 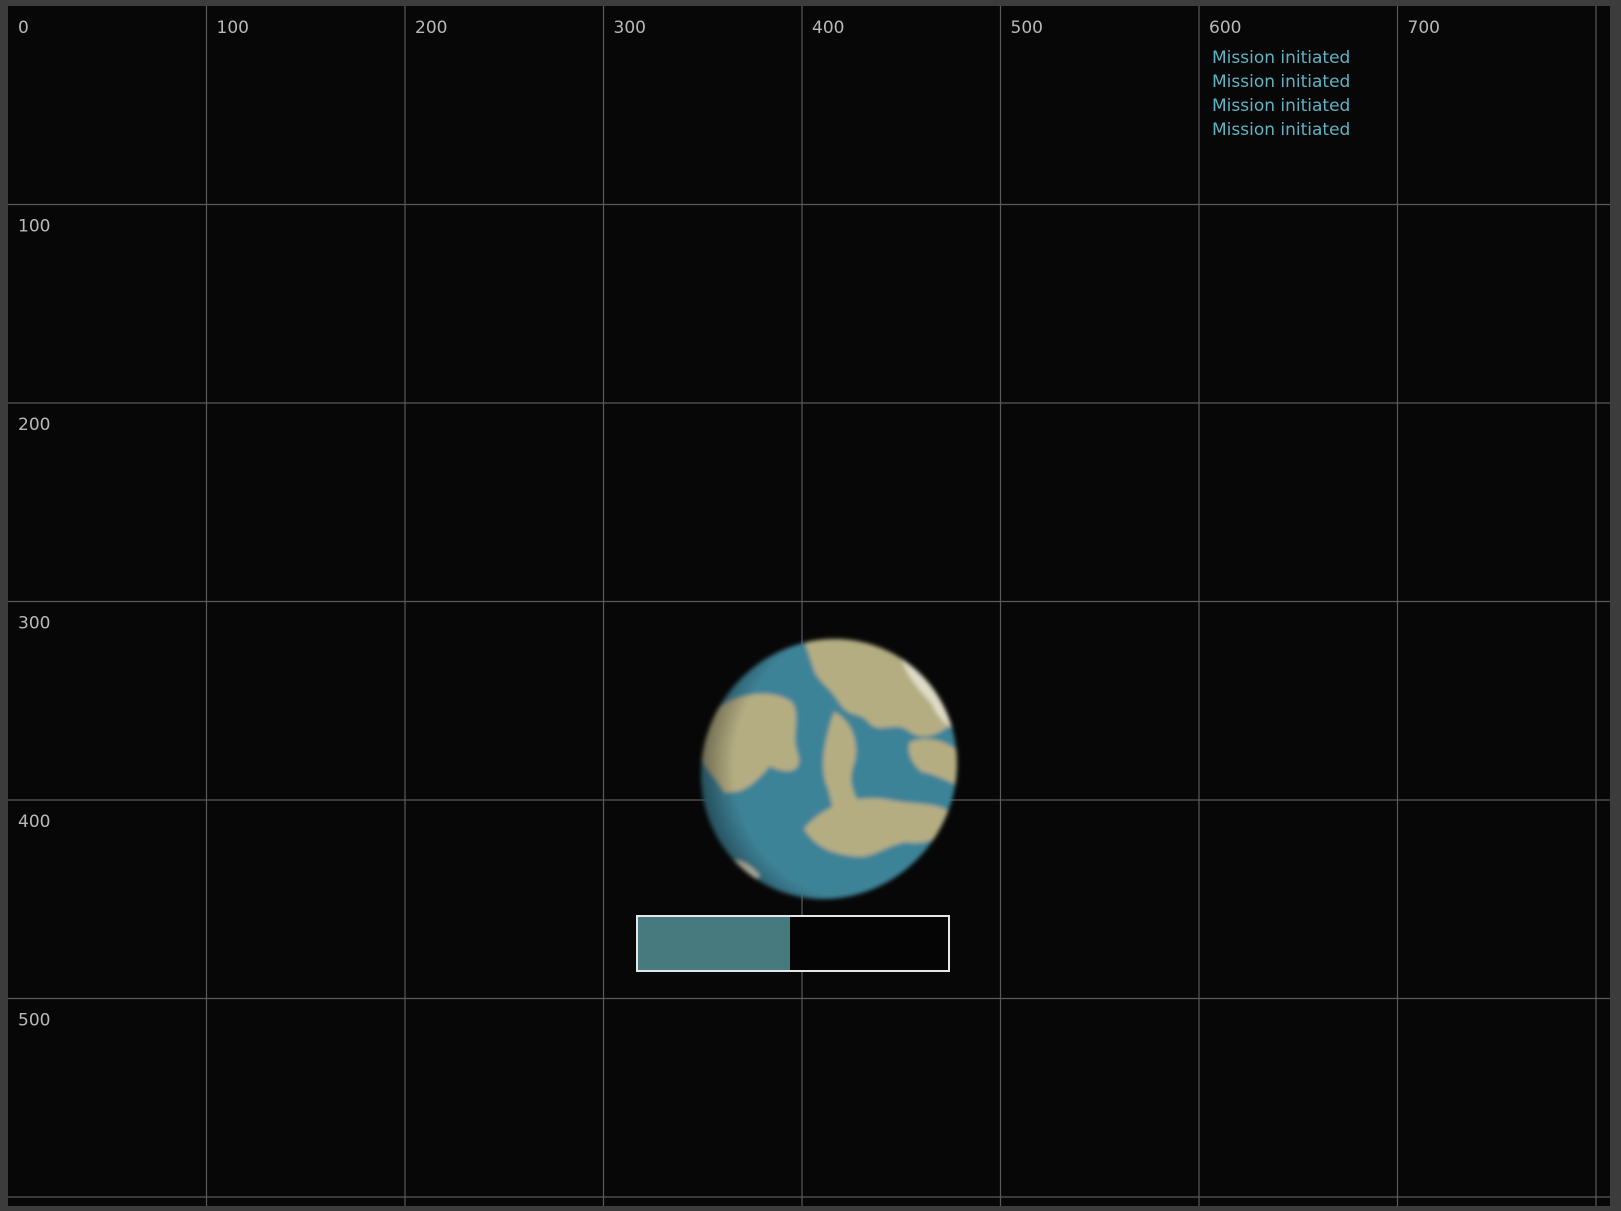 I want to click on grid-label-x: 500, so click(x=1027, y=28).